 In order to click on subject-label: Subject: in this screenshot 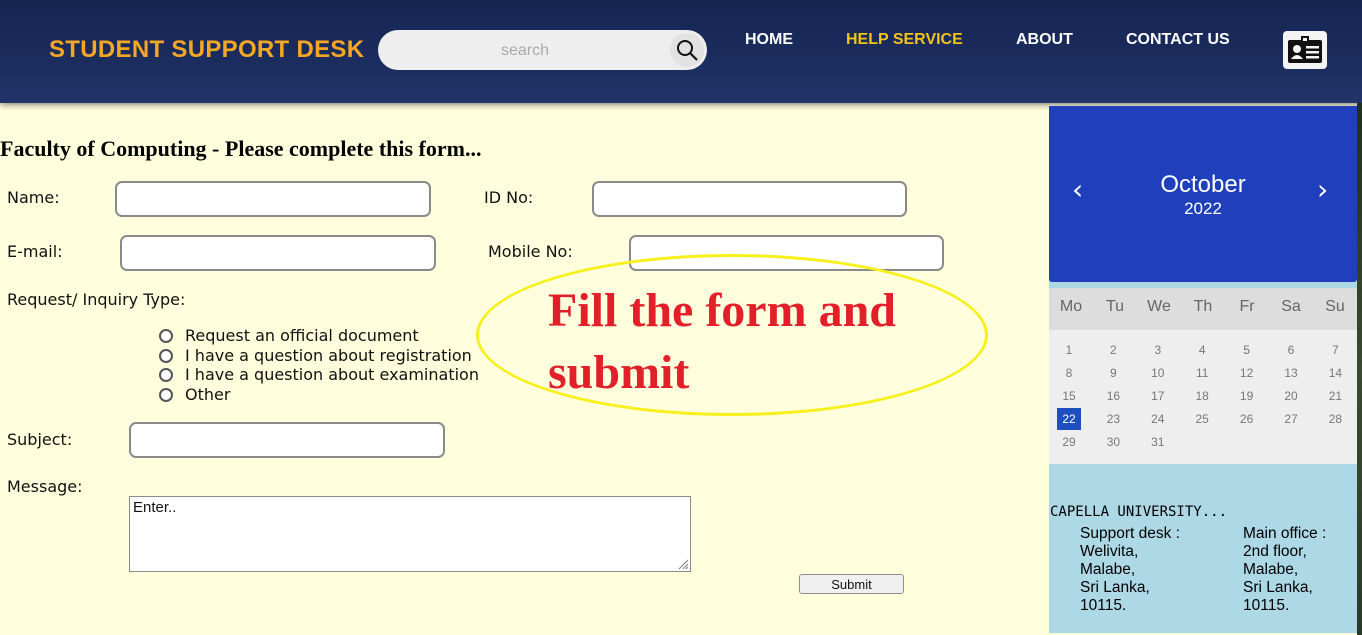, I will do `click(40, 439)`.